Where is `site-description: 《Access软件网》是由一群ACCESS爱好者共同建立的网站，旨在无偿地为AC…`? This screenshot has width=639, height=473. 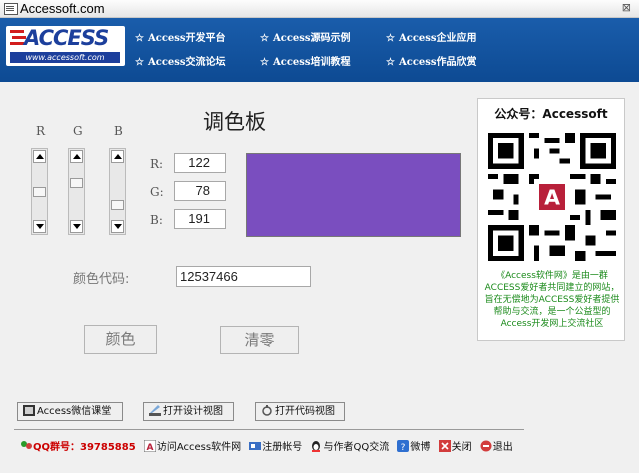
site-description: 《Access软件网》是由一群ACCESS爱好者共同建立的网站，旨在无偿地为AC… is located at coordinates (552, 300).